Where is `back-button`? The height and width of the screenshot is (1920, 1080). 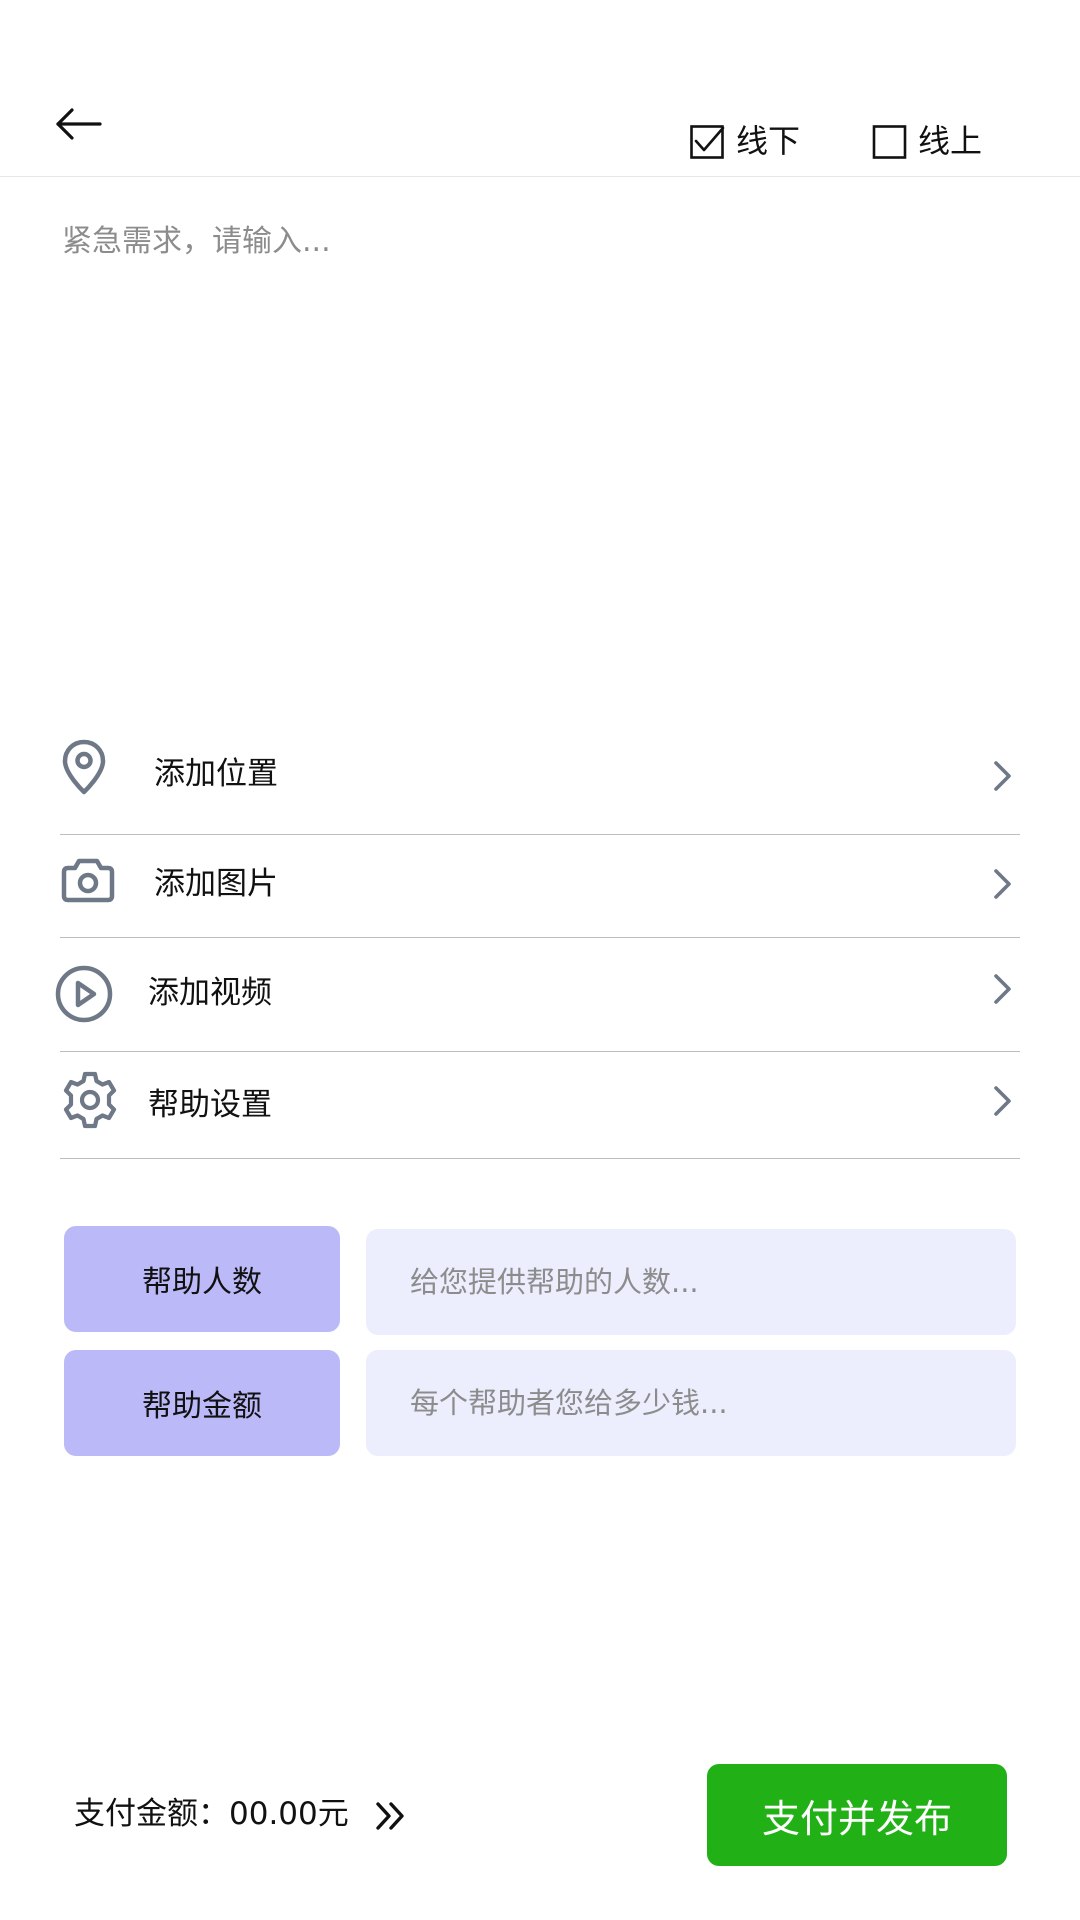
back-button is located at coordinates (88, 132).